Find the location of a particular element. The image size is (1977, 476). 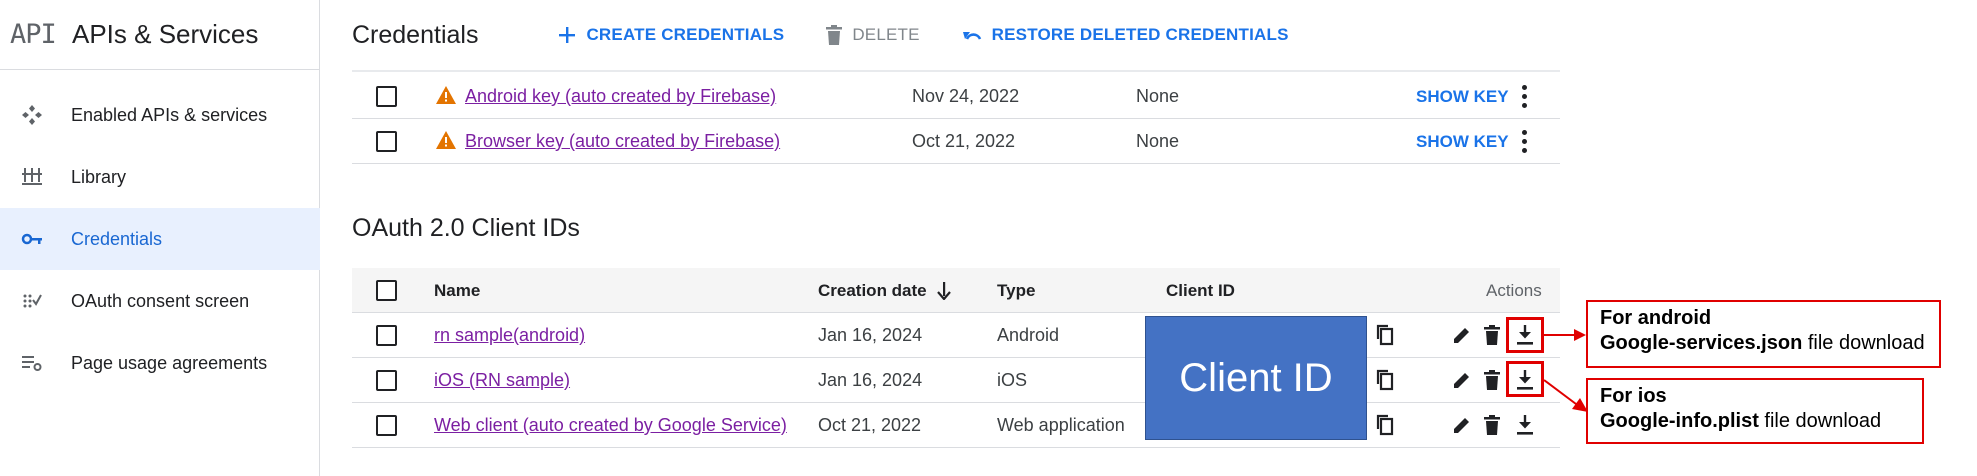

sidebar-item-page-usage: Page usage agreements is located at coordinates (160, 363).